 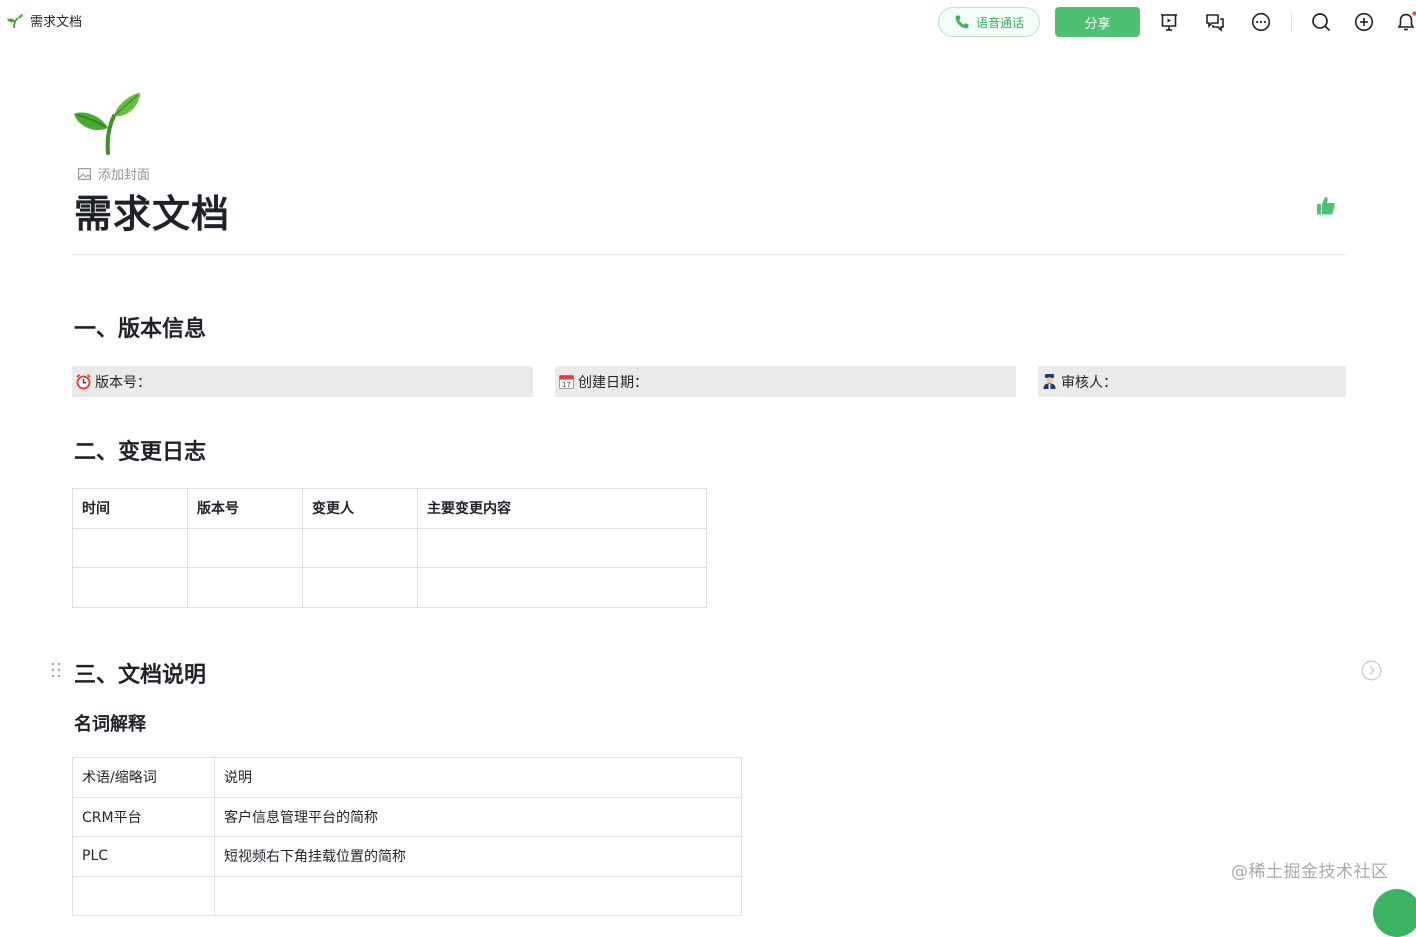 What do you see at coordinates (360, 508) in the screenshot?
I see `column-header-changer: 变更人` at bounding box center [360, 508].